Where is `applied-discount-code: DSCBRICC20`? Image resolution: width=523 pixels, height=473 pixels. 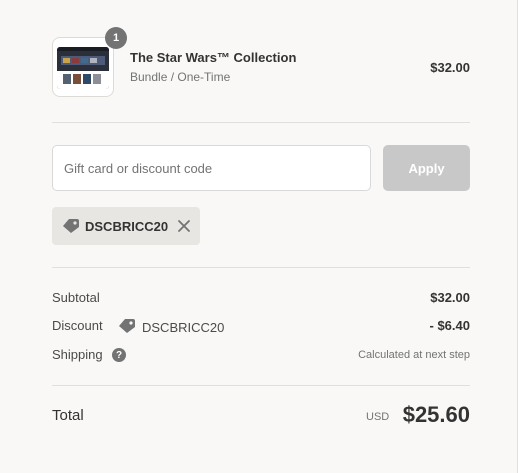
applied-discount-code: DSCBRICC20 is located at coordinates (127, 226).